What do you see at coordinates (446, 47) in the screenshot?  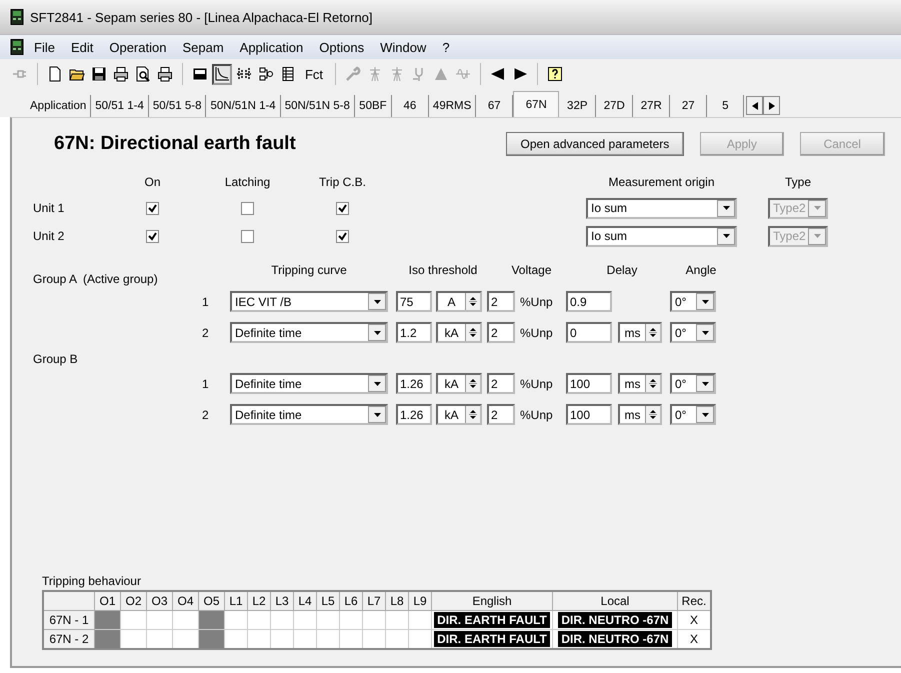 I see `menu-item: ?` at bounding box center [446, 47].